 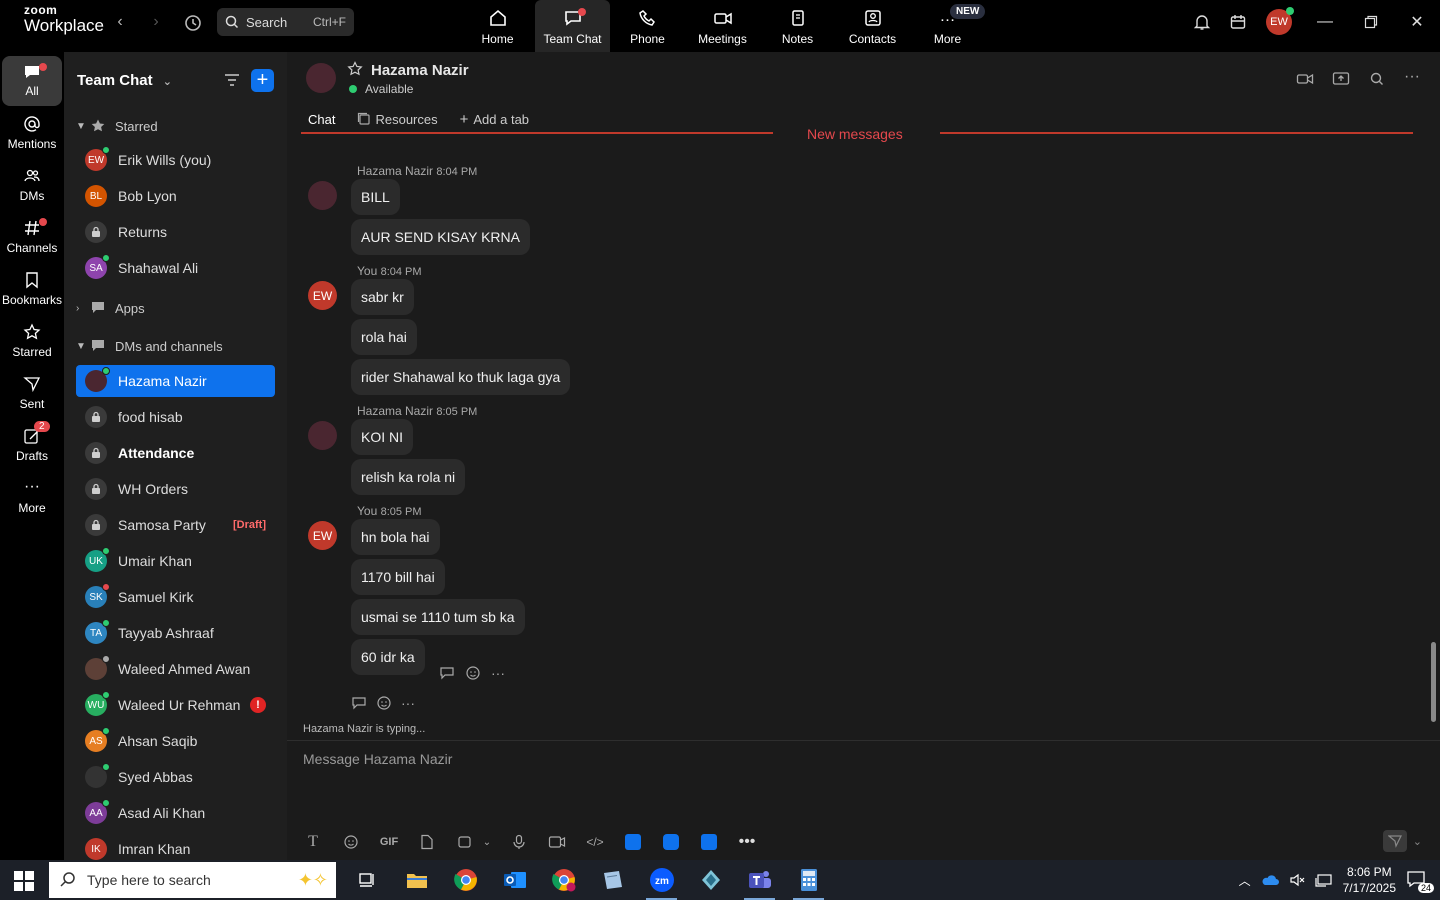 What do you see at coordinates (32, 185) in the screenshot?
I see `rail-dms: DMs` at bounding box center [32, 185].